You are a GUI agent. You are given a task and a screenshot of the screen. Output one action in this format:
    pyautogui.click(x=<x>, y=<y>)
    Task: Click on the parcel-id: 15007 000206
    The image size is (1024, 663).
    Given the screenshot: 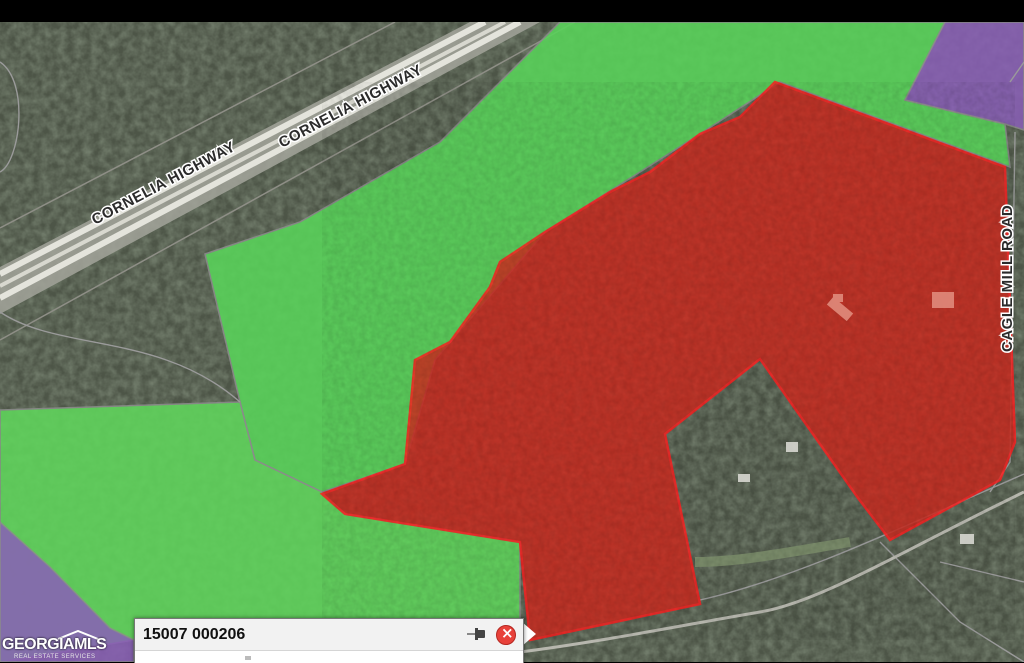 What is the action you would take?
    pyautogui.click(x=194, y=634)
    